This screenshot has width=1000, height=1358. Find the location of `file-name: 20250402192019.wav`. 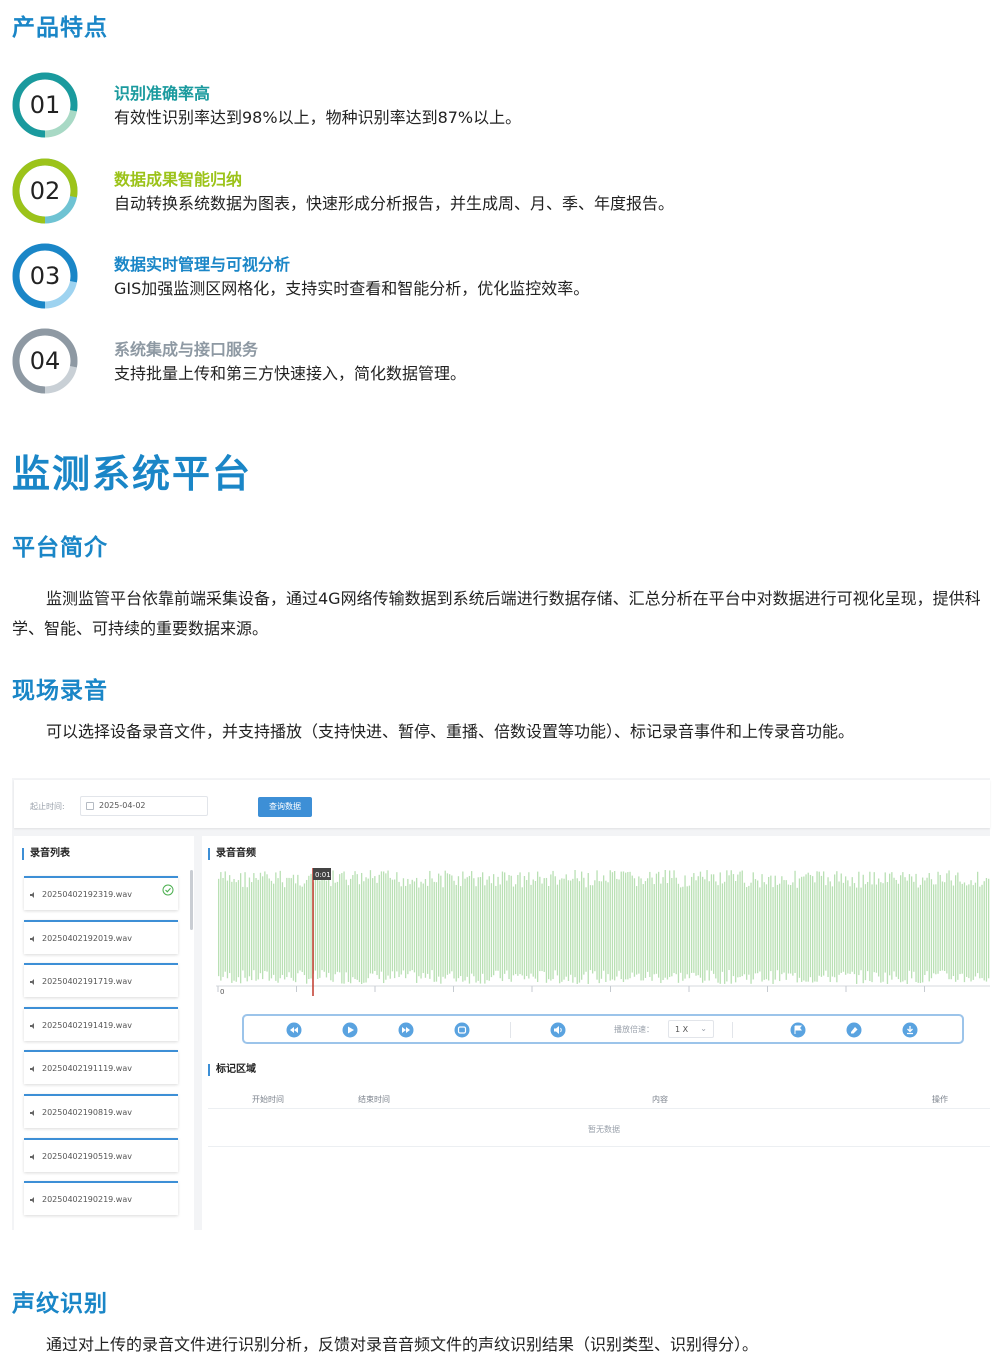

file-name: 20250402192019.wav is located at coordinates (87, 938).